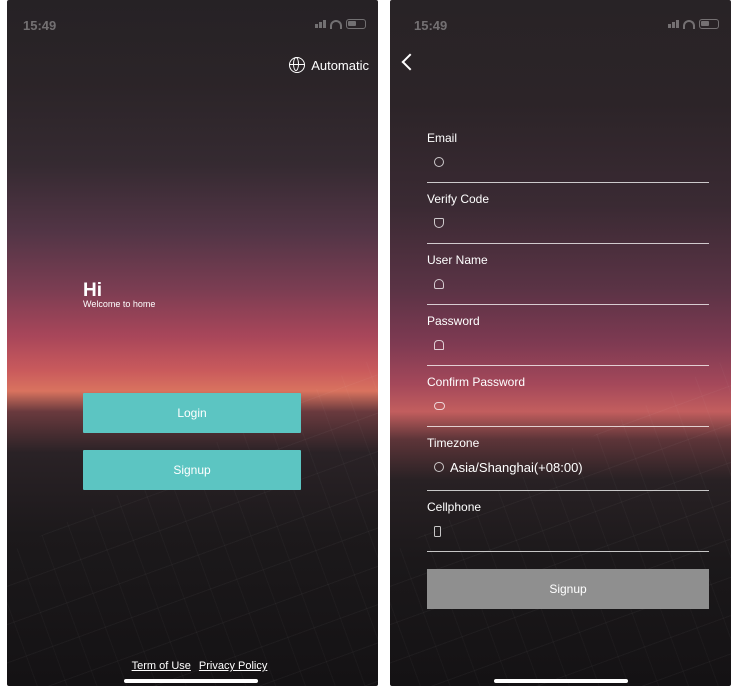 The image size is (735, 686). What do you see at coordinates (453, 443) in the screenshot?
I see `timezone-label: Timezone` at bounding box center [453, 443].